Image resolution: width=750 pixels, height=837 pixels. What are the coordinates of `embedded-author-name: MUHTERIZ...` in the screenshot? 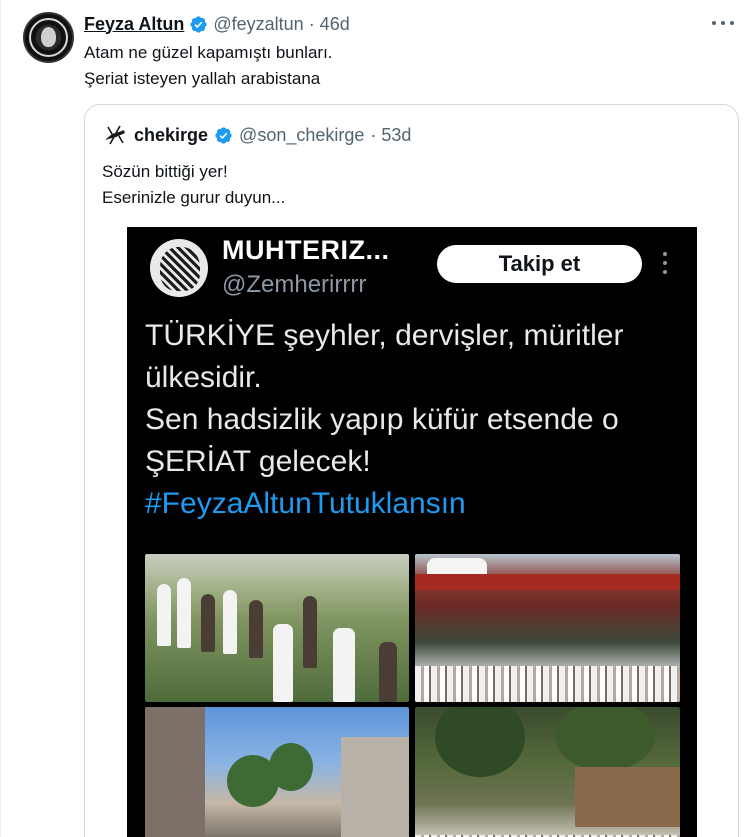 It's located at (306, 250).